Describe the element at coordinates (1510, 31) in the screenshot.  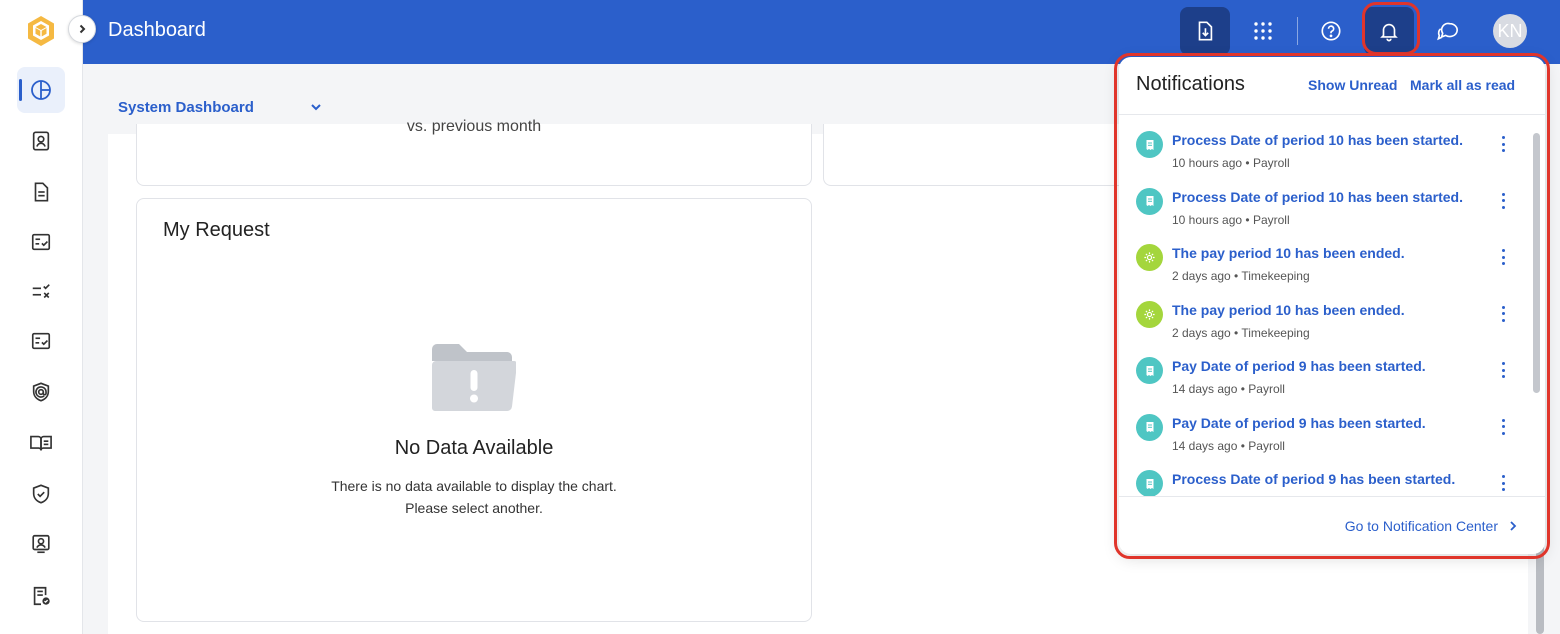
I see `user-avatar: KN` at that location.